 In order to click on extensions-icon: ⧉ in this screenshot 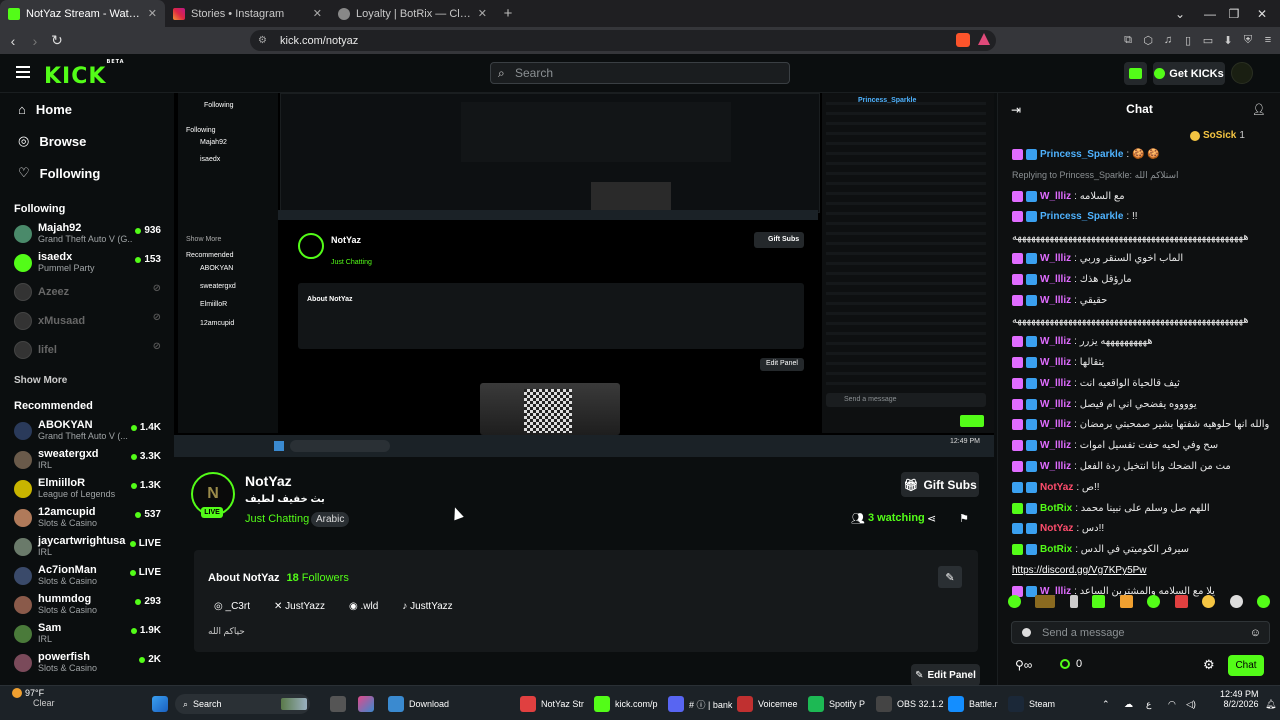, I will do `click(1128, 40)`.